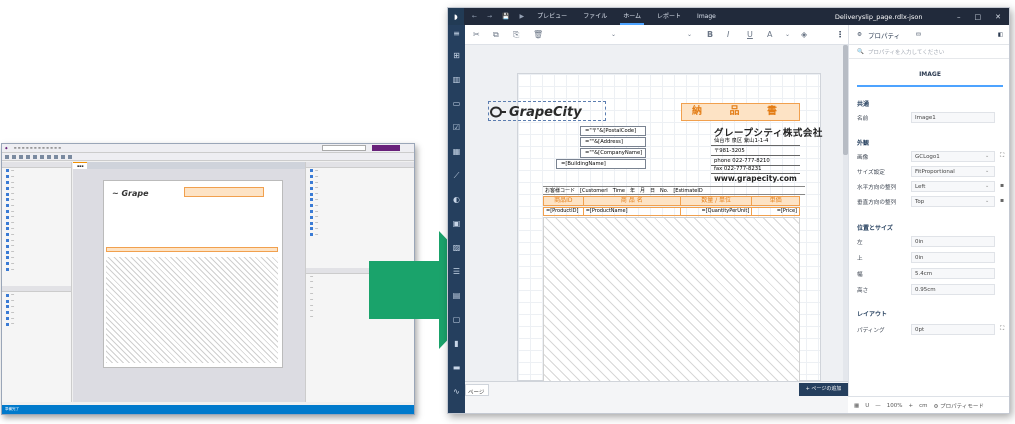 Image resolution: width=1015 pixels, height=424 pixels. I want to click on valign-extra-icon: ▪, so click(1002, 200).